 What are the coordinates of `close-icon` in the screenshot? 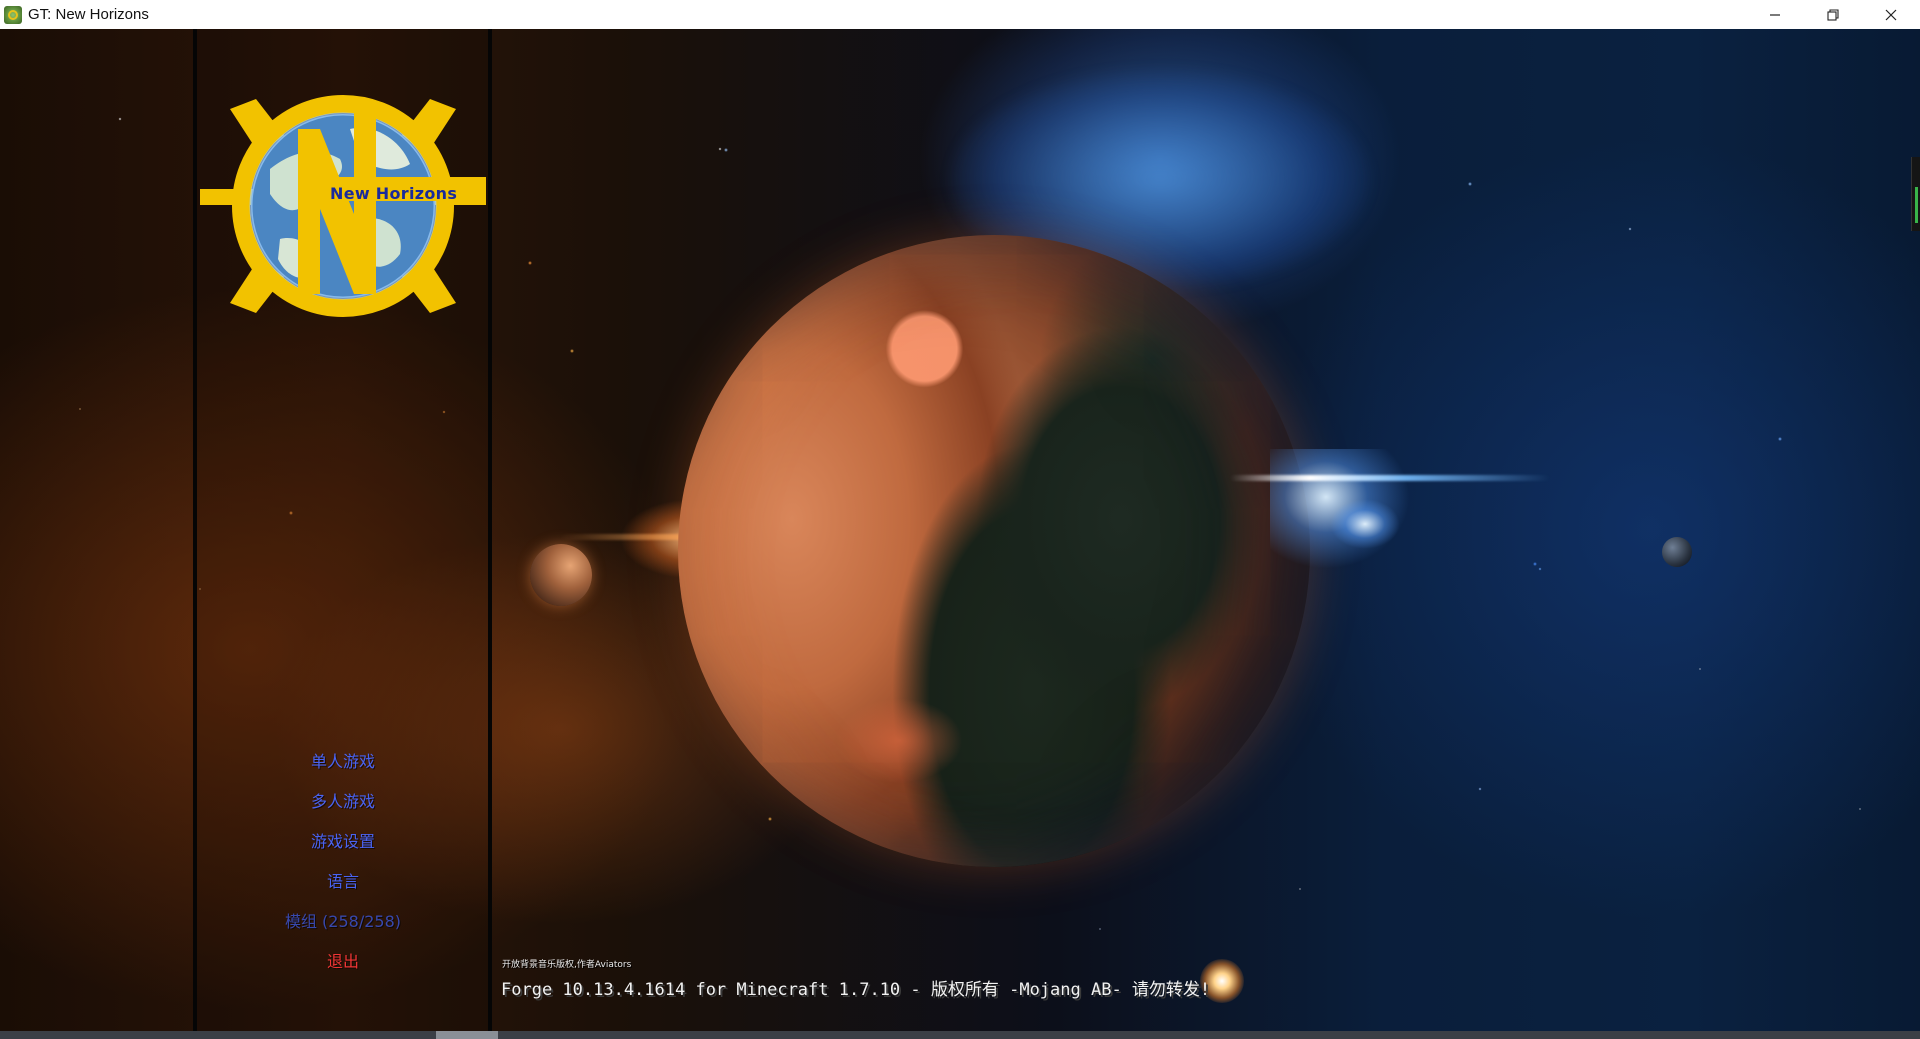 It's located at (1891, 14).